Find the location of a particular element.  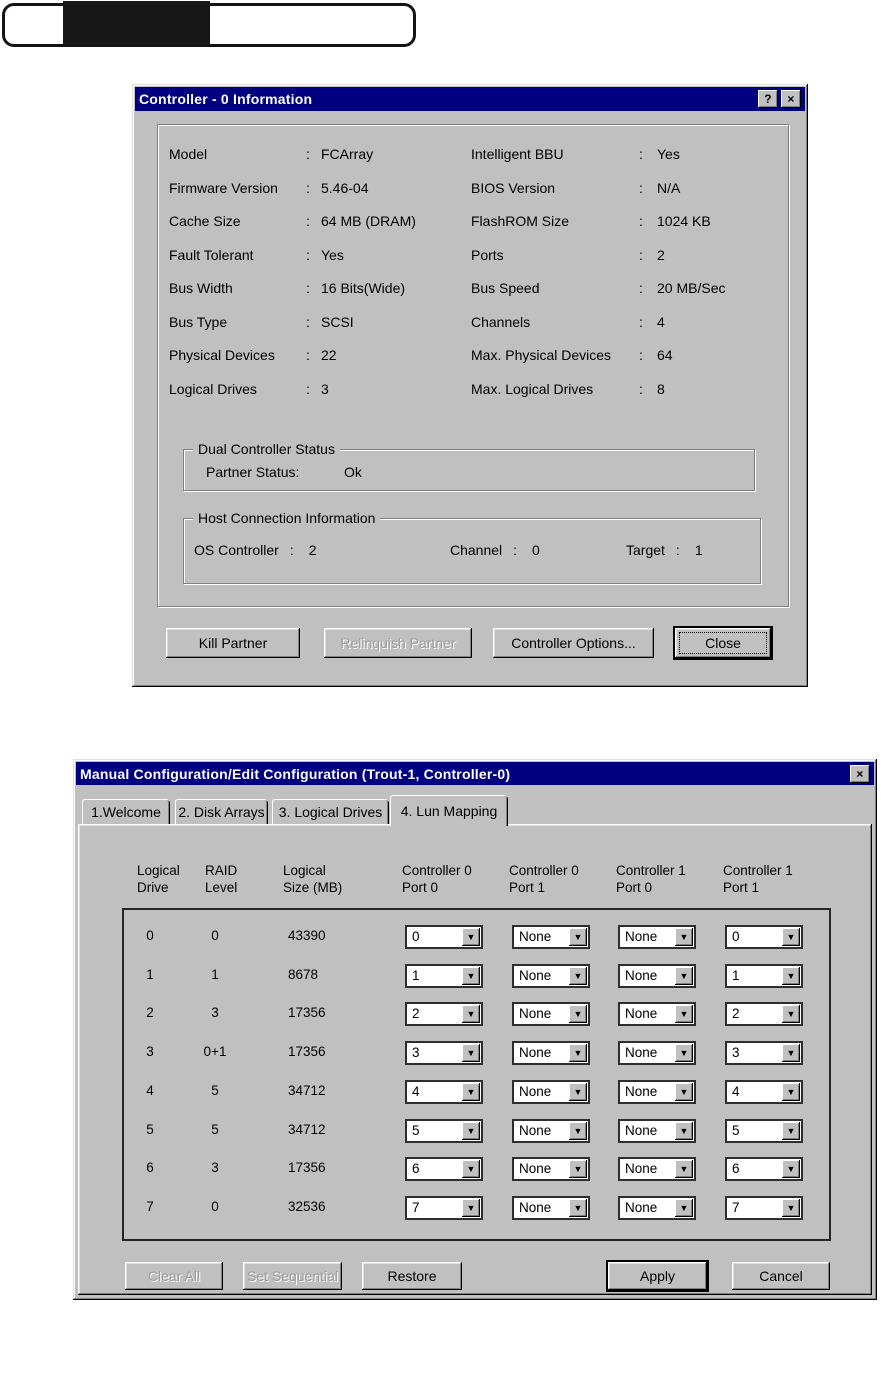

lun-selected-value: 0 is located at coordinates (736, 936).